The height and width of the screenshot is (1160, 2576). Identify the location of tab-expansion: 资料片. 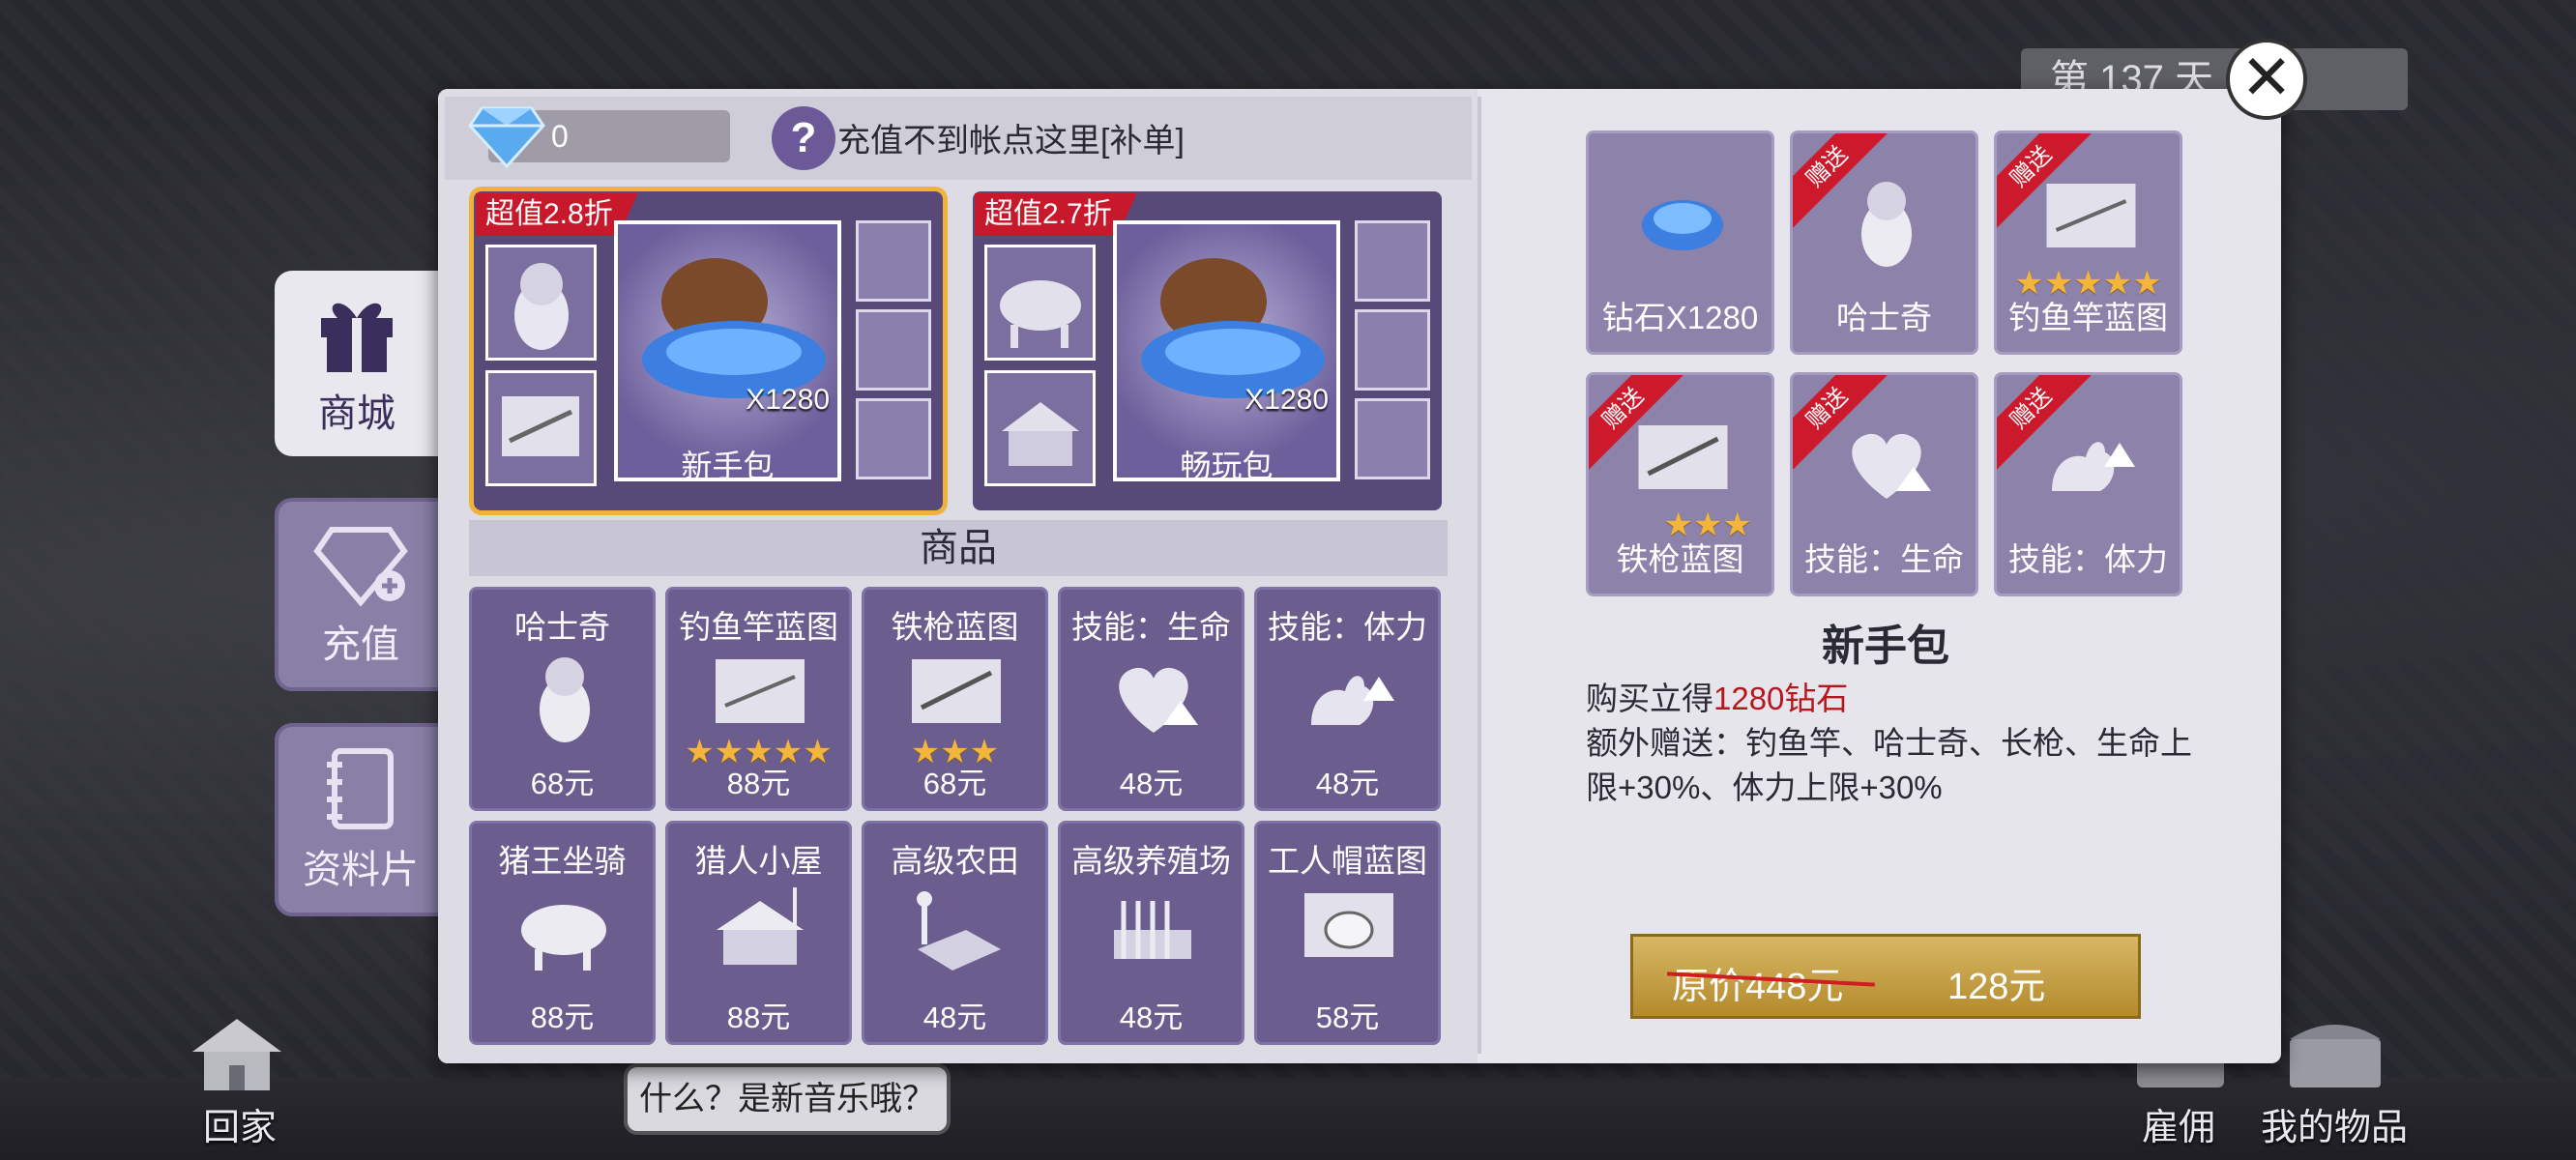
(361, 820).